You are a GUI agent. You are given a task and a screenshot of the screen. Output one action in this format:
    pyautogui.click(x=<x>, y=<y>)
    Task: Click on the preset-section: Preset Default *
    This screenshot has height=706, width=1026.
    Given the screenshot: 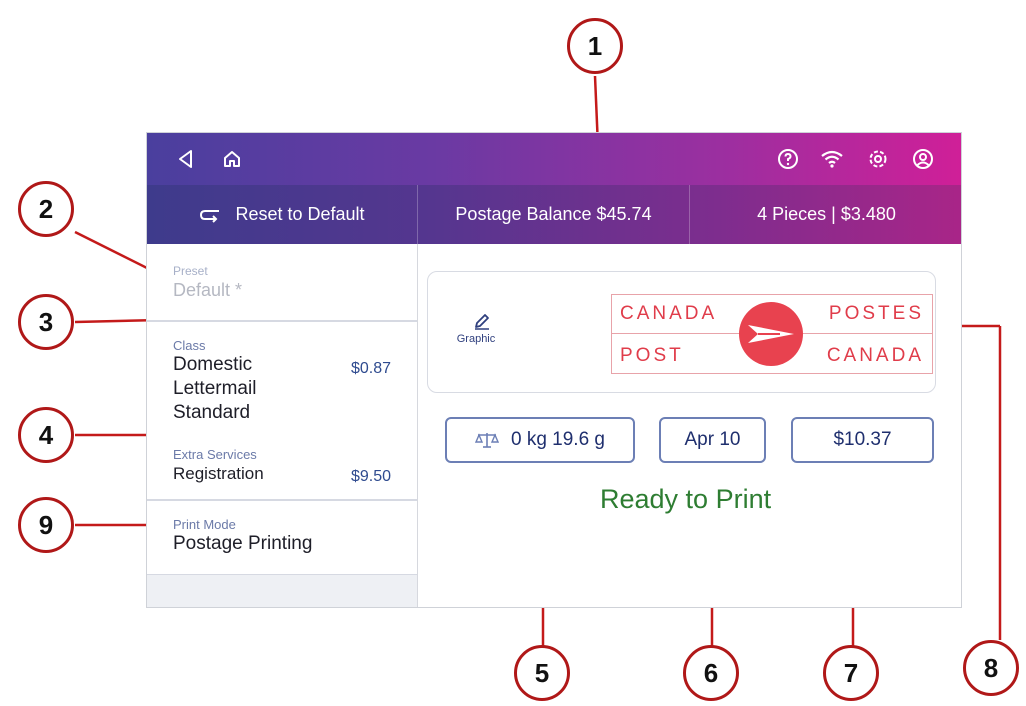 What is the action you would take?
    pyautogui.click(x=282, y=283)
    